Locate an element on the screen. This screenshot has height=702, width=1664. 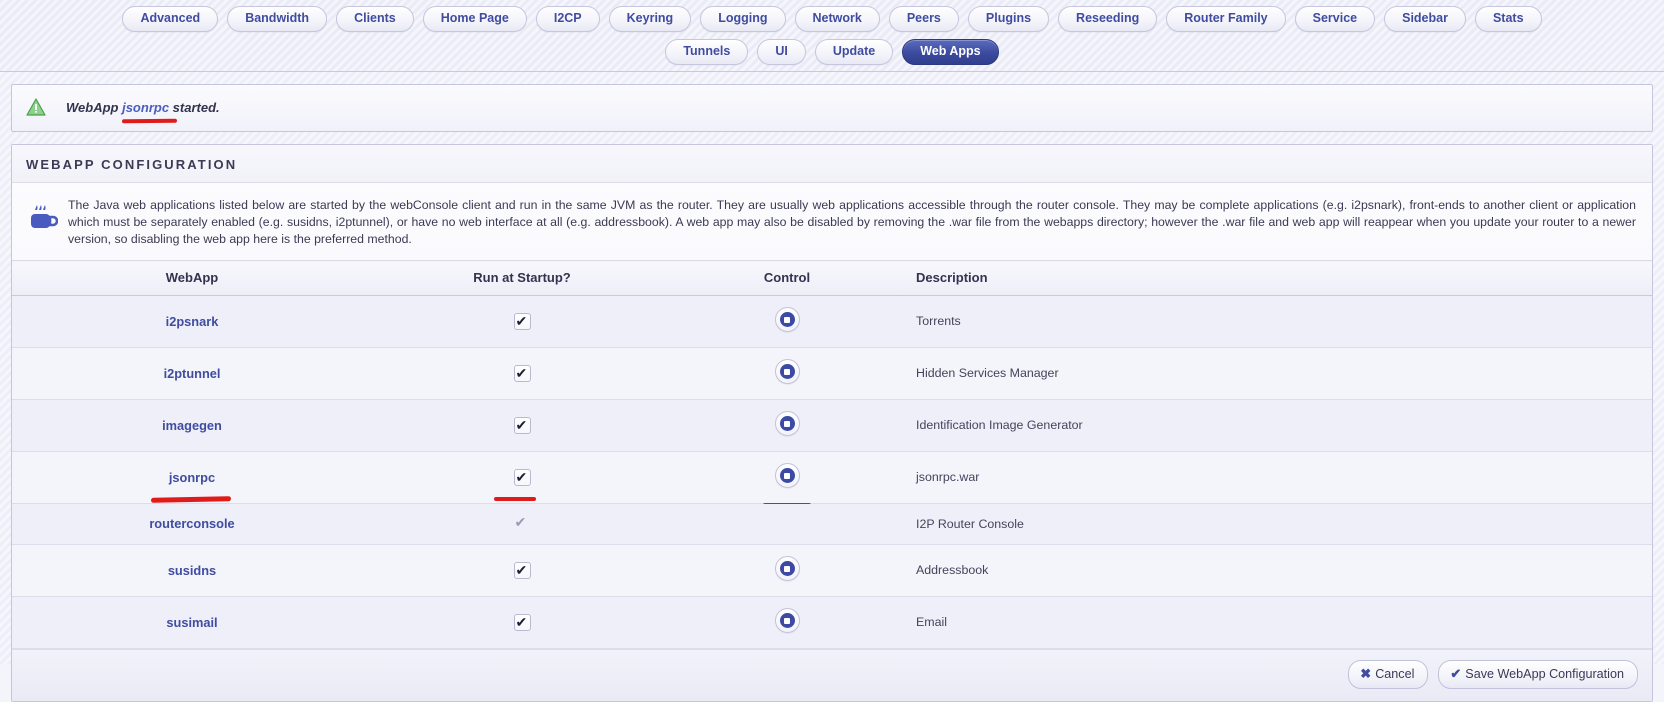
nav-tab-web-apps: Web Apps is located at coordinates (950, 52).